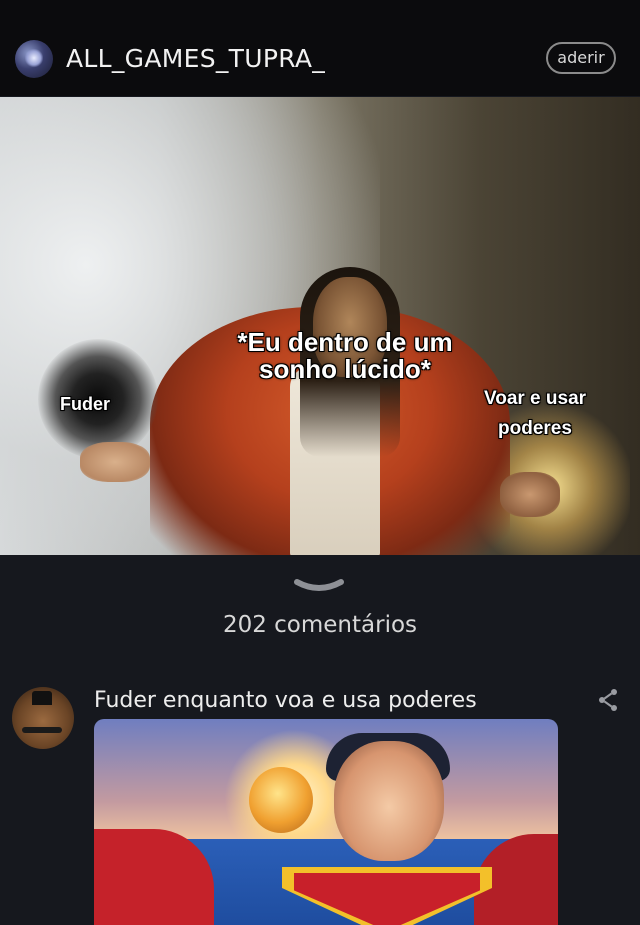 The width and height of the screenshot is (640, 925). I want to click on post-header: ALL_GAMES_TUPRA_ aderir, so click(320, 48).